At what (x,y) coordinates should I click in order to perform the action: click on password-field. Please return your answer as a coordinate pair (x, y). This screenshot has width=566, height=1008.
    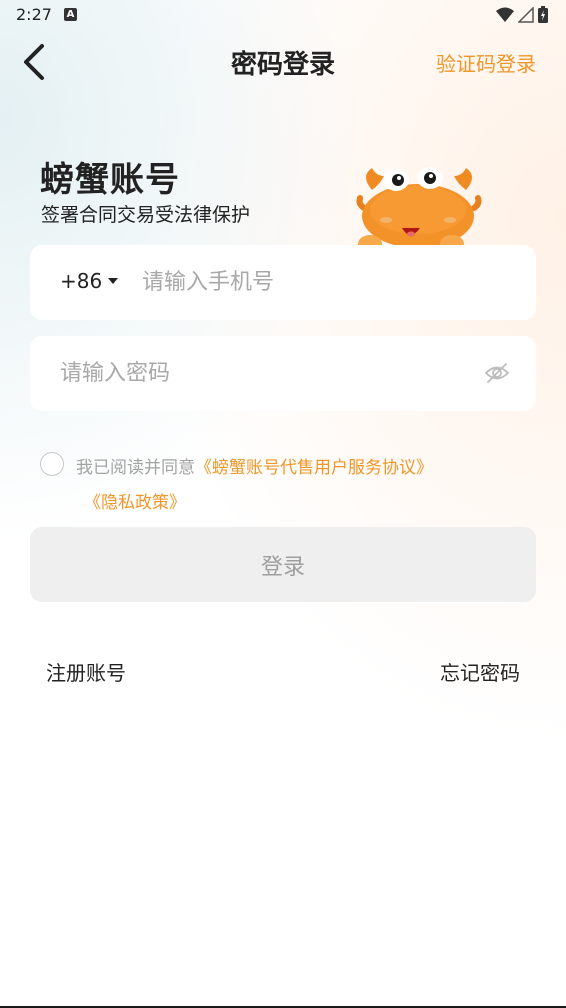
    Looking at the image, I should click on (283, 373).